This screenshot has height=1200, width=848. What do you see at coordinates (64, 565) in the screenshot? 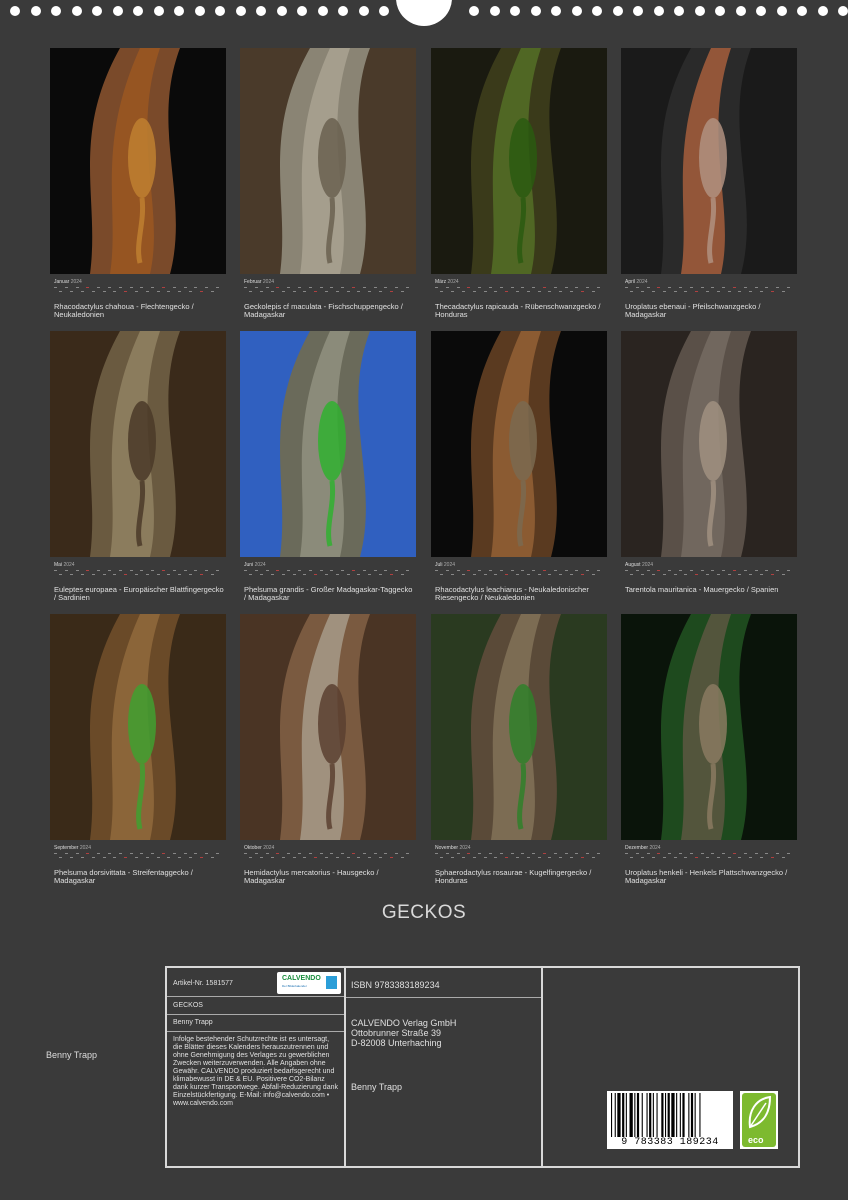
I see `month-name: Mai 2024` at bounding box center [64, 565].